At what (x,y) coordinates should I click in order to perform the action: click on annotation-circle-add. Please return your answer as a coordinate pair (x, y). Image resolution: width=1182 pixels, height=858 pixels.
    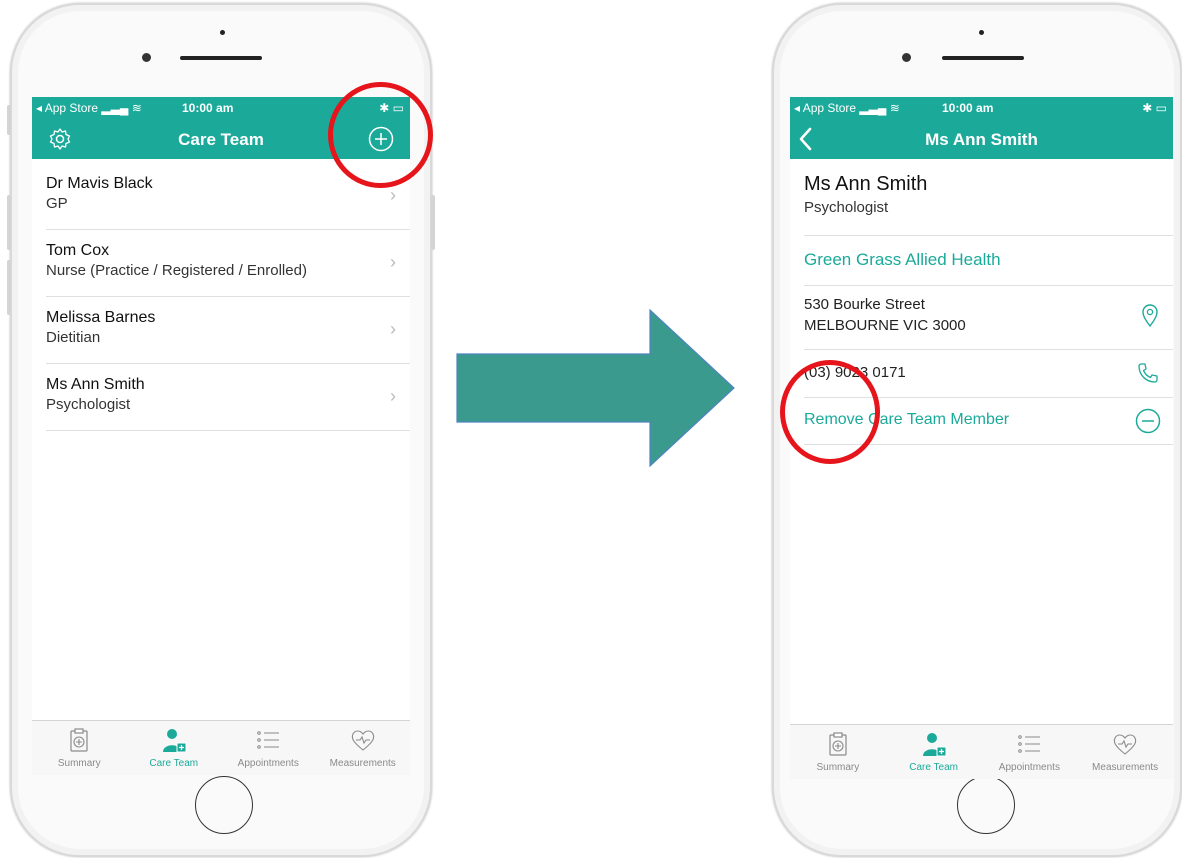
    Looking at the image, I should click on (380, 135).